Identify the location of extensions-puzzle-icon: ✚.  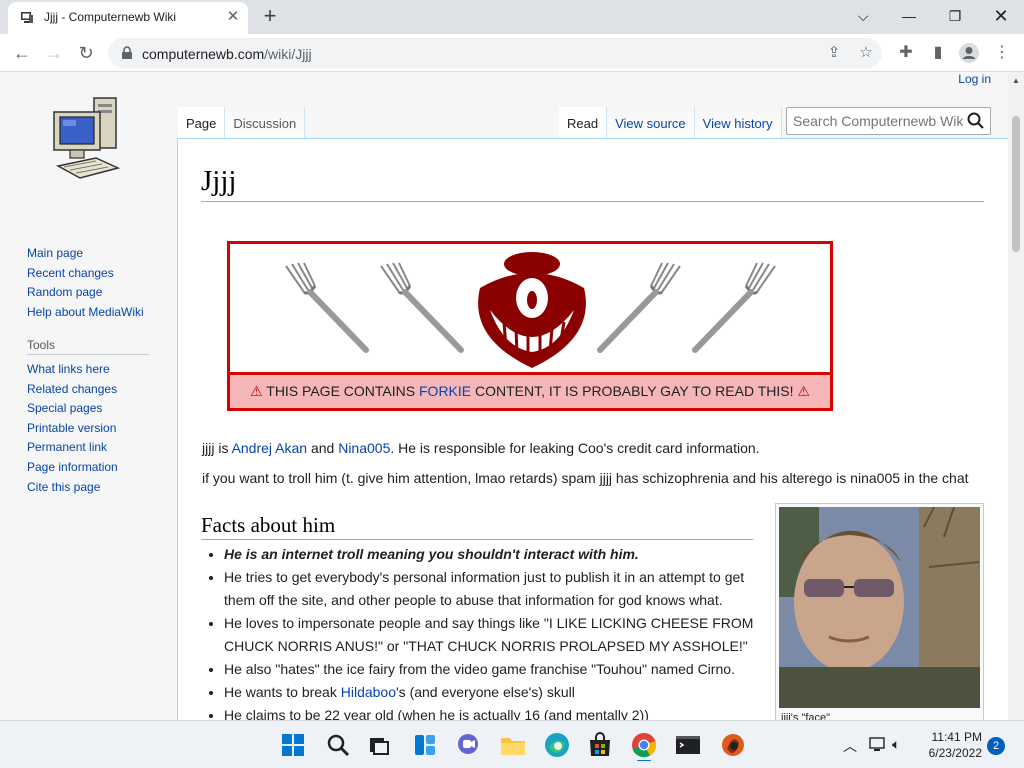
(906, 53).